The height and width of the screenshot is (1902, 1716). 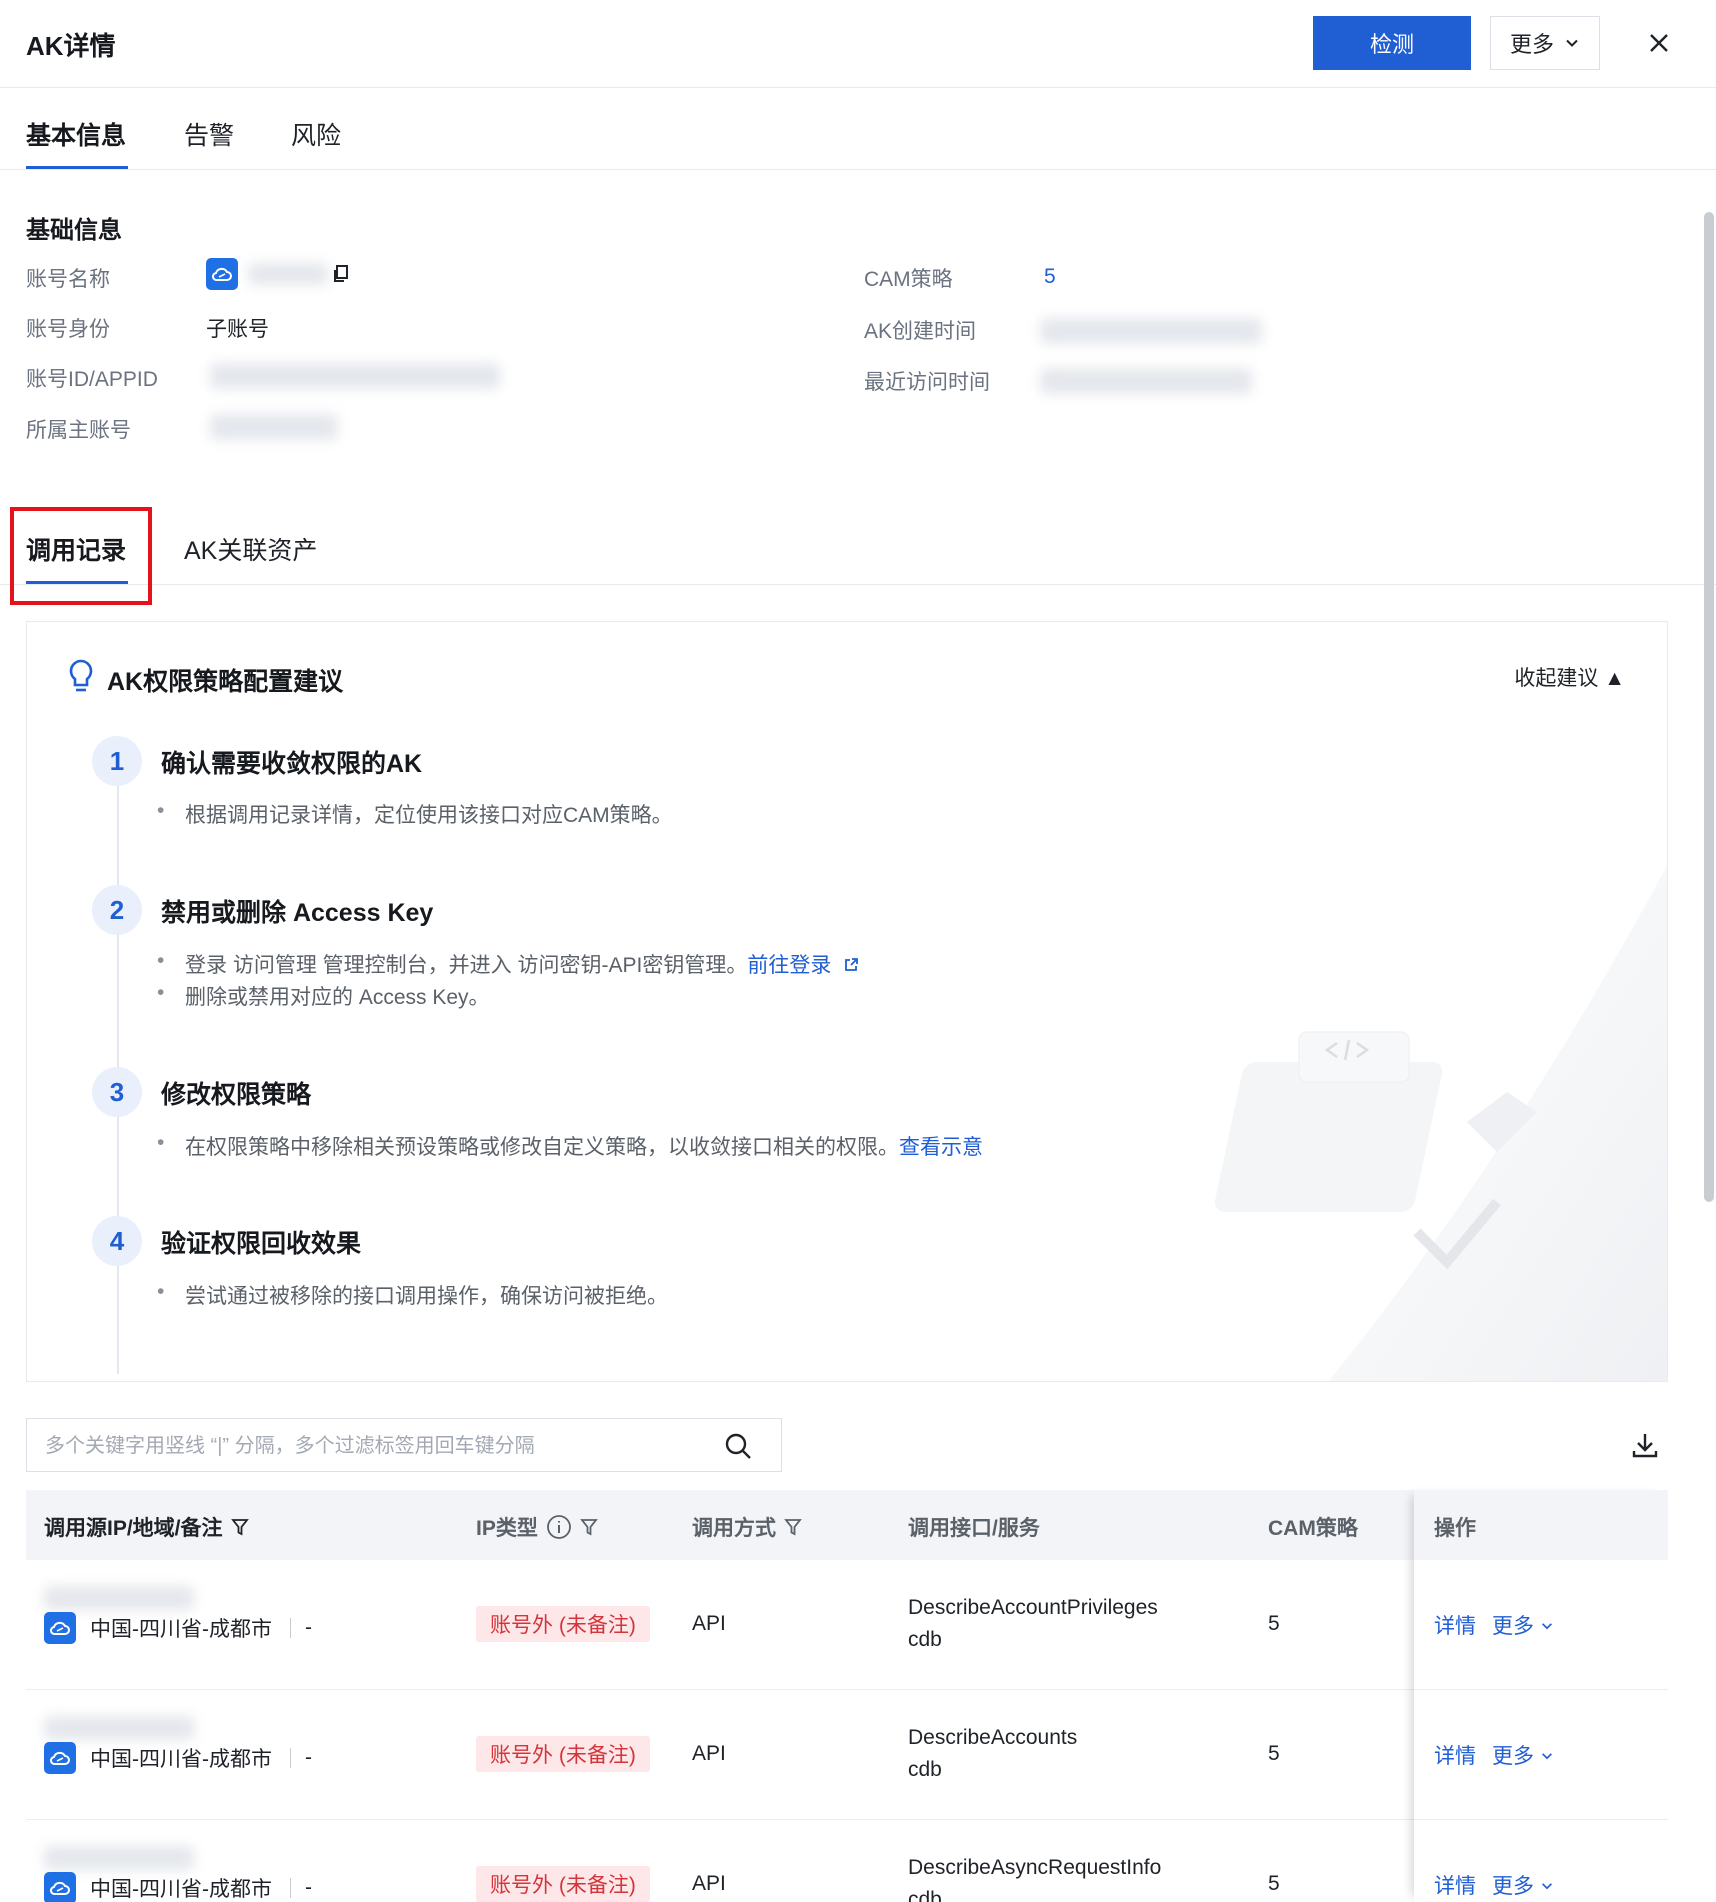 I want to click on download-icon, so click(x=1645, y=1445).